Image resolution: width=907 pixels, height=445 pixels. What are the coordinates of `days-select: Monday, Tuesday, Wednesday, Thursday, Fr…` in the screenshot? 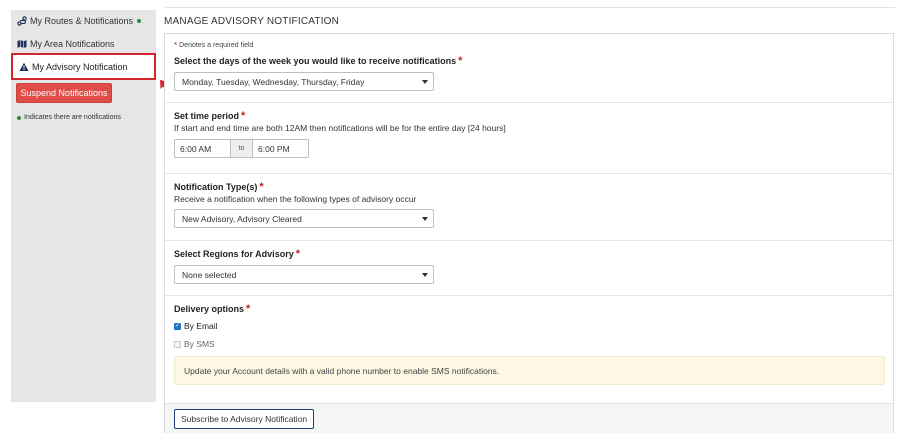 It's located at (304, 81).